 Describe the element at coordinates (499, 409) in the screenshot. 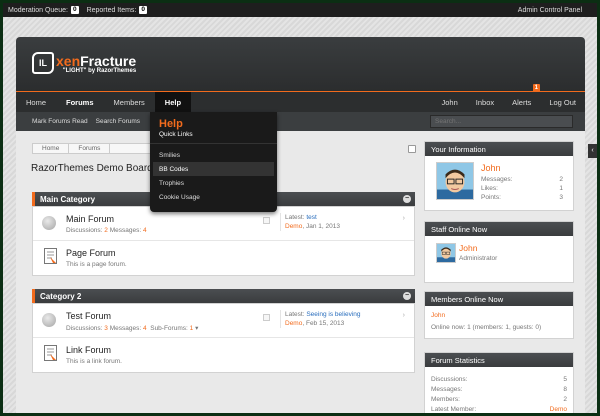

I see `stat-latest-member: Latest Member: Demo` at that location.